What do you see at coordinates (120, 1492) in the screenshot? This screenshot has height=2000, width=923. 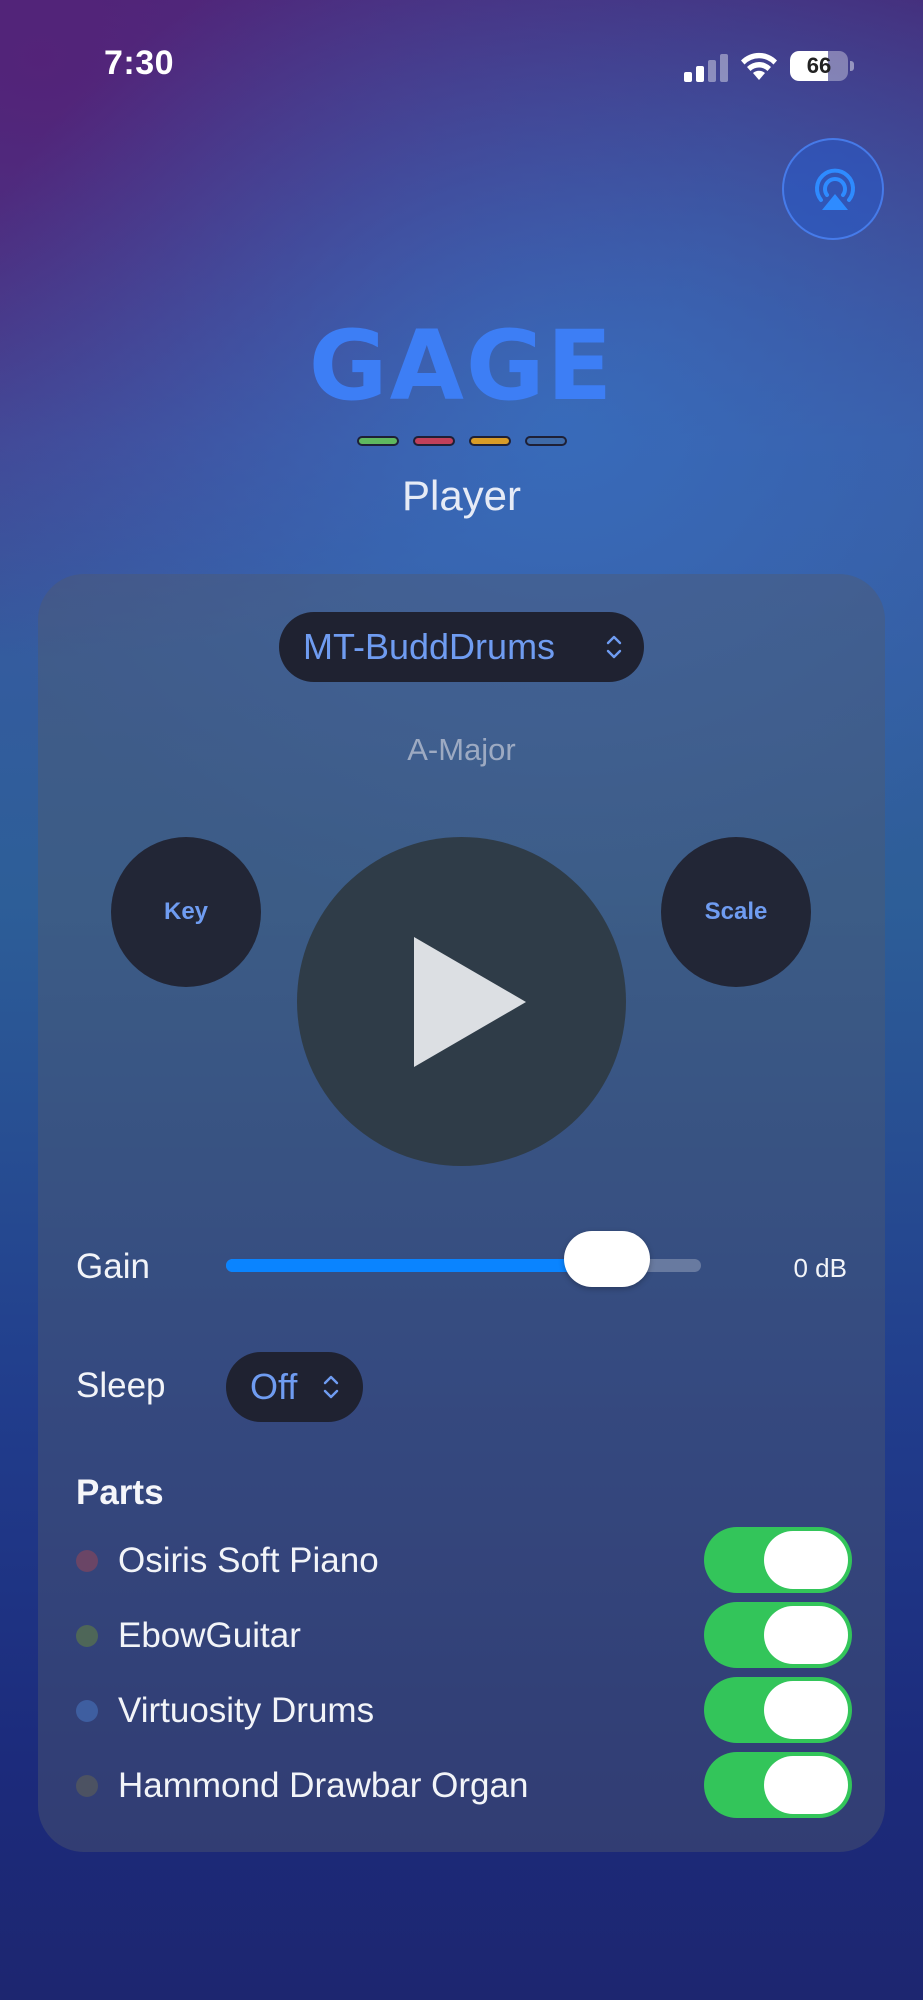 I see `parts-title: Parts` at bounding box center [120, 1492].